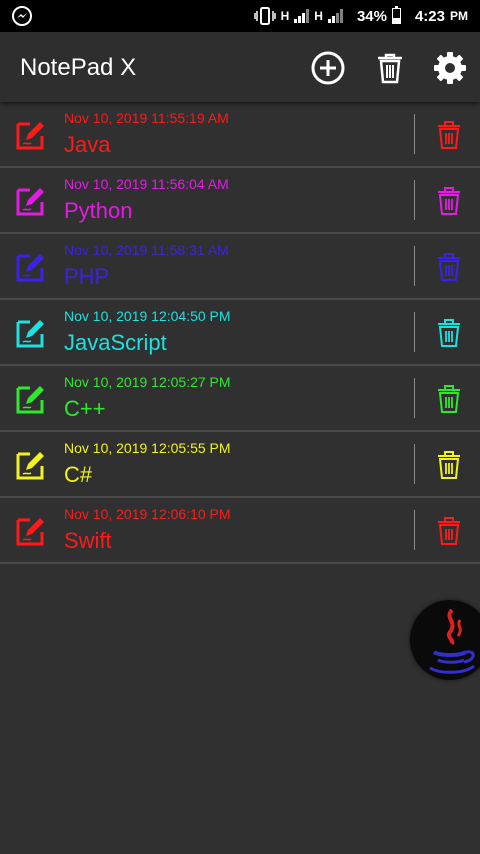 Image resolution: width=480 pixels, height=854 pixels. I want to click on note-row: Nov 10, 2019 11:55:19 AM Java, so click(240, 135).